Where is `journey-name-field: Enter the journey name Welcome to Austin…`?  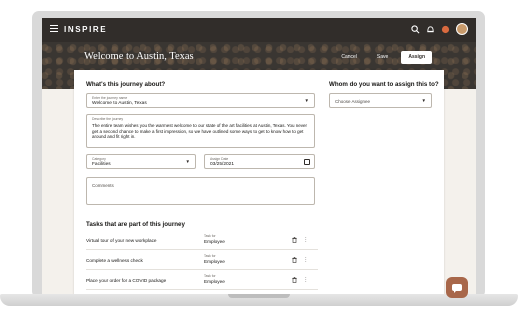 journey-name-field: Enter the journey name Welcome to Austin… is located at coordinates (200, 100).